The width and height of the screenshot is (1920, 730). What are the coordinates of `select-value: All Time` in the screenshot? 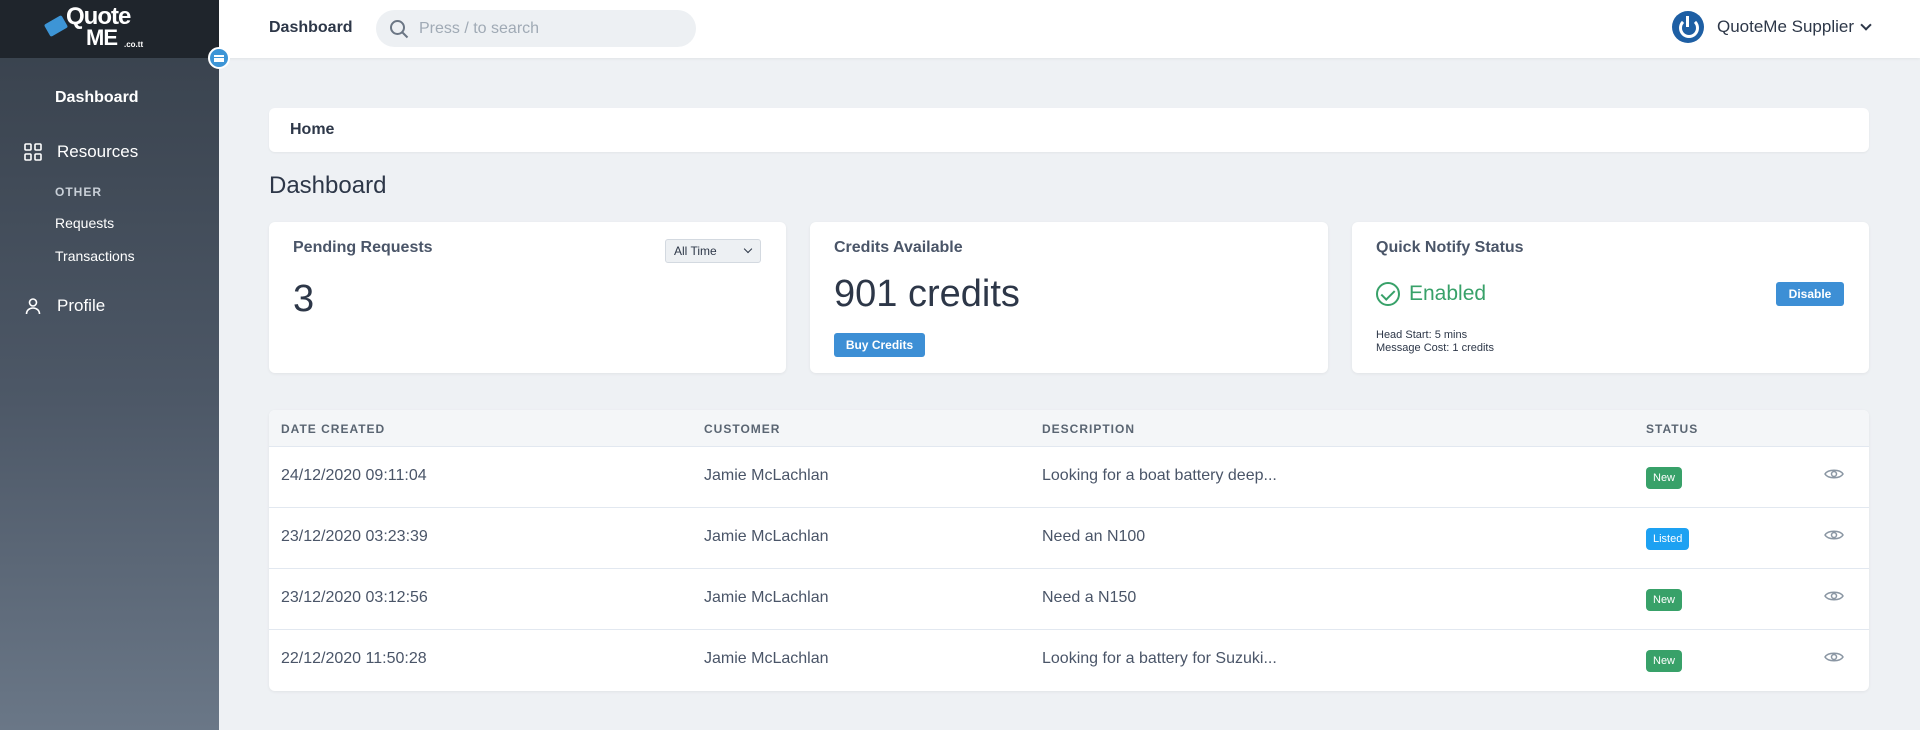 It's located at (695, 251).